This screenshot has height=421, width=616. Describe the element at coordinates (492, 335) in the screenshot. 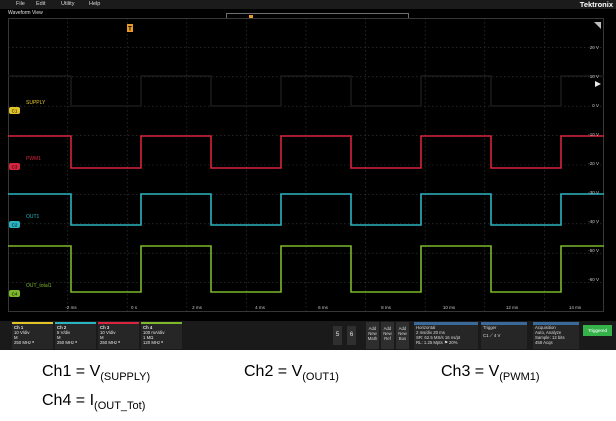

I see `trigger-settings: C1 ⟋ 4 V` at that location.